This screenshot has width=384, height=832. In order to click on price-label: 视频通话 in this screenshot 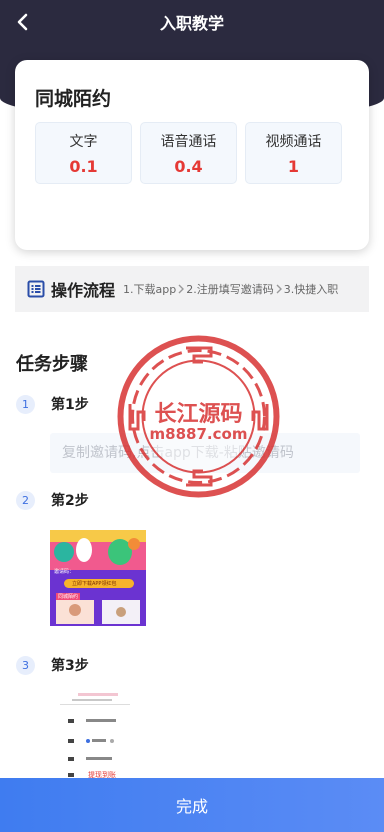, I will do `click(293, 141)`.